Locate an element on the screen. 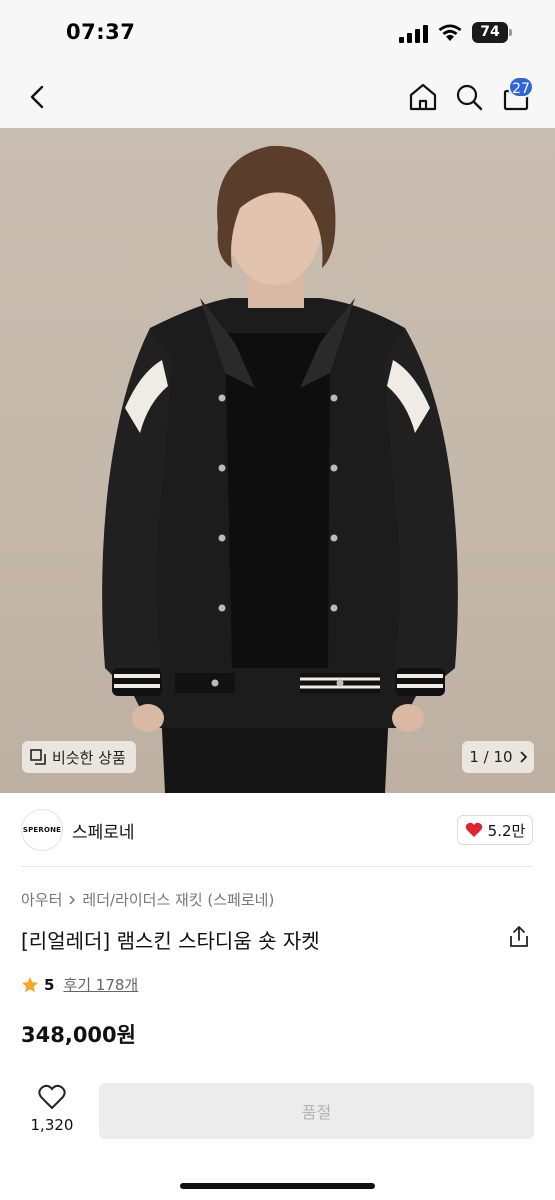 Image resolution: width=555 pixels, height=1200 pixels. home-icon is located at coordinates (423, 97).